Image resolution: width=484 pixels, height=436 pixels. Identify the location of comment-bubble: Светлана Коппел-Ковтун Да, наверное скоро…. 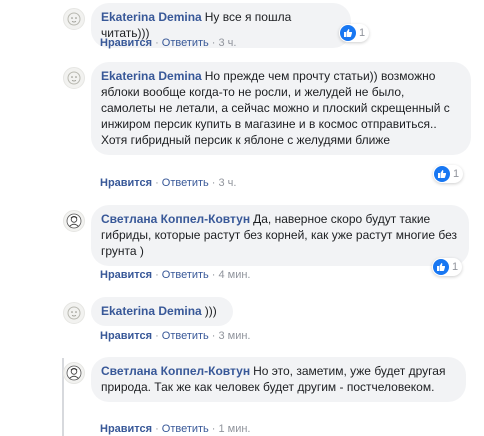
(280, 235).